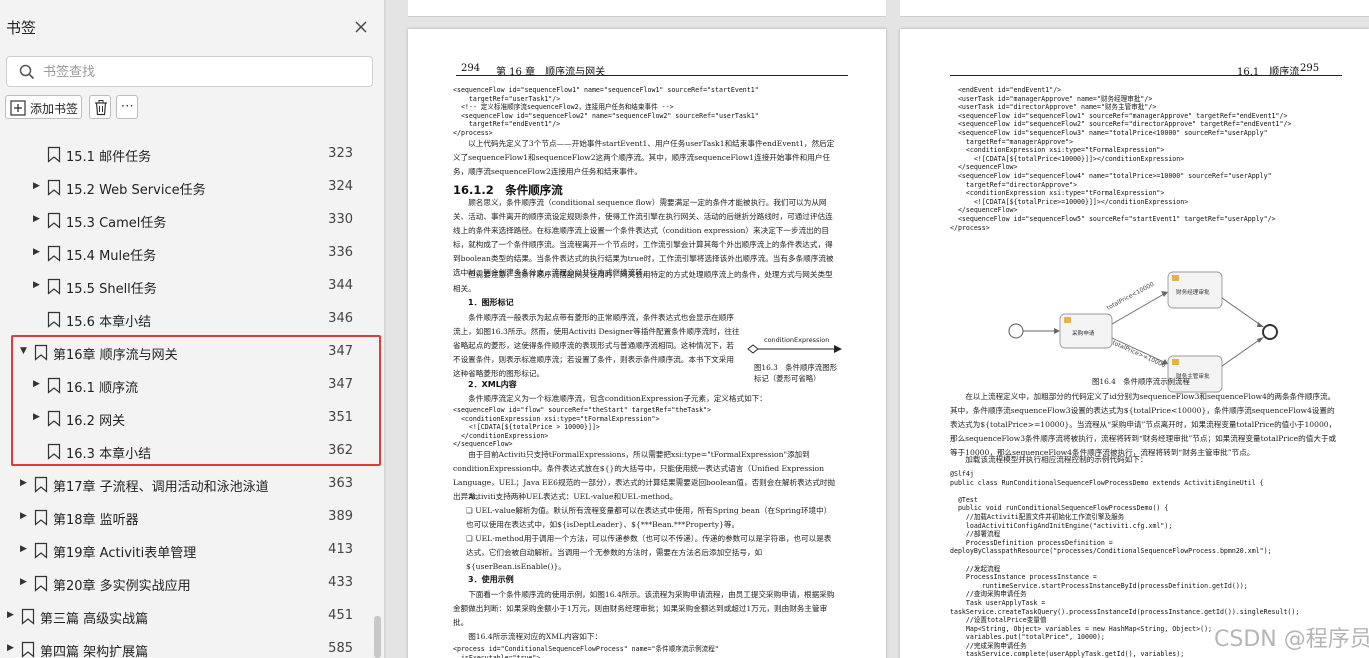 This screenshot has height=658, width=1369. Describe the element at coordinates (647, 8) in the screenshot. I see `previous-page-left-fragment` at that location.